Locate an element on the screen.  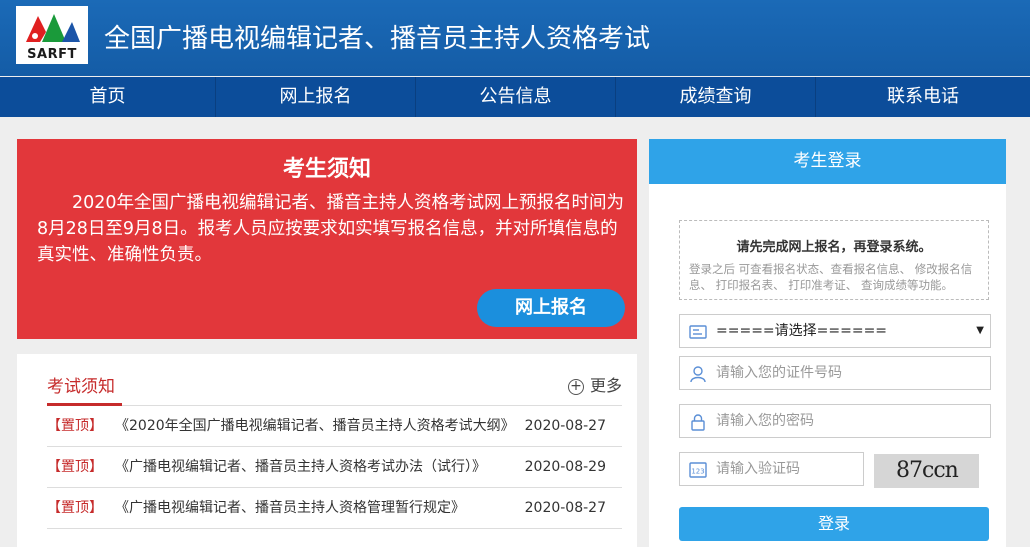
site-header: SARFT 全国广播电视编辑记者、播音员主持人资格考试 is located at coordinates (515, 38).